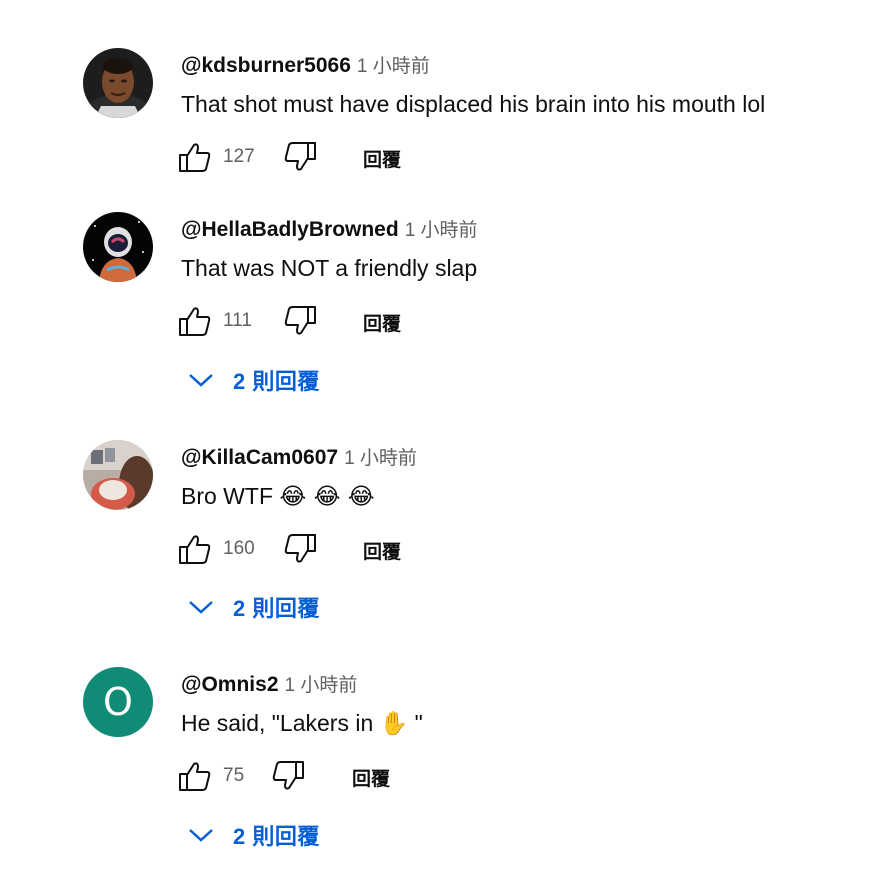  What do you see at coordinates (327, 497) in the screenshot?
I see `laughing-emoji: 😂 😂 😂` at bounding box center [327, 497].